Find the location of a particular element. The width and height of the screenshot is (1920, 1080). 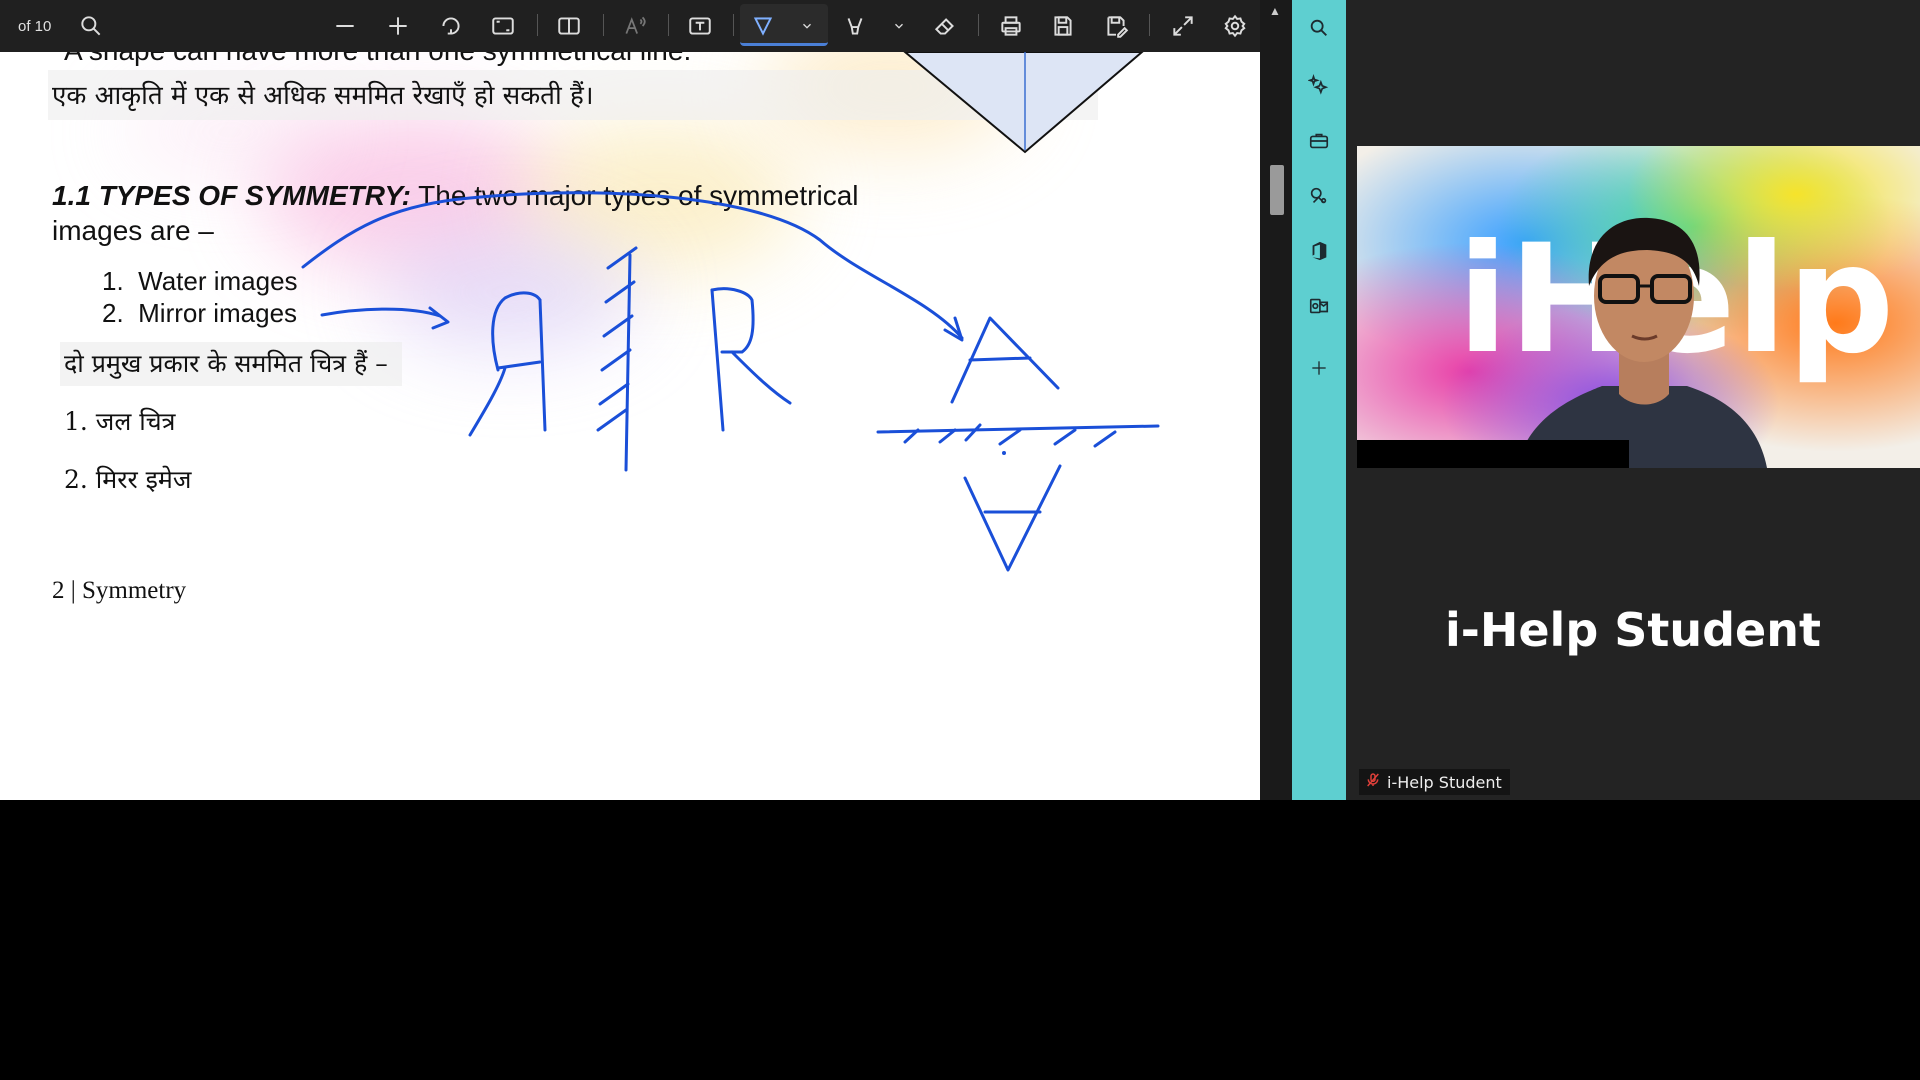

camera-overlay-bar is located at coordinates (1493, 454).